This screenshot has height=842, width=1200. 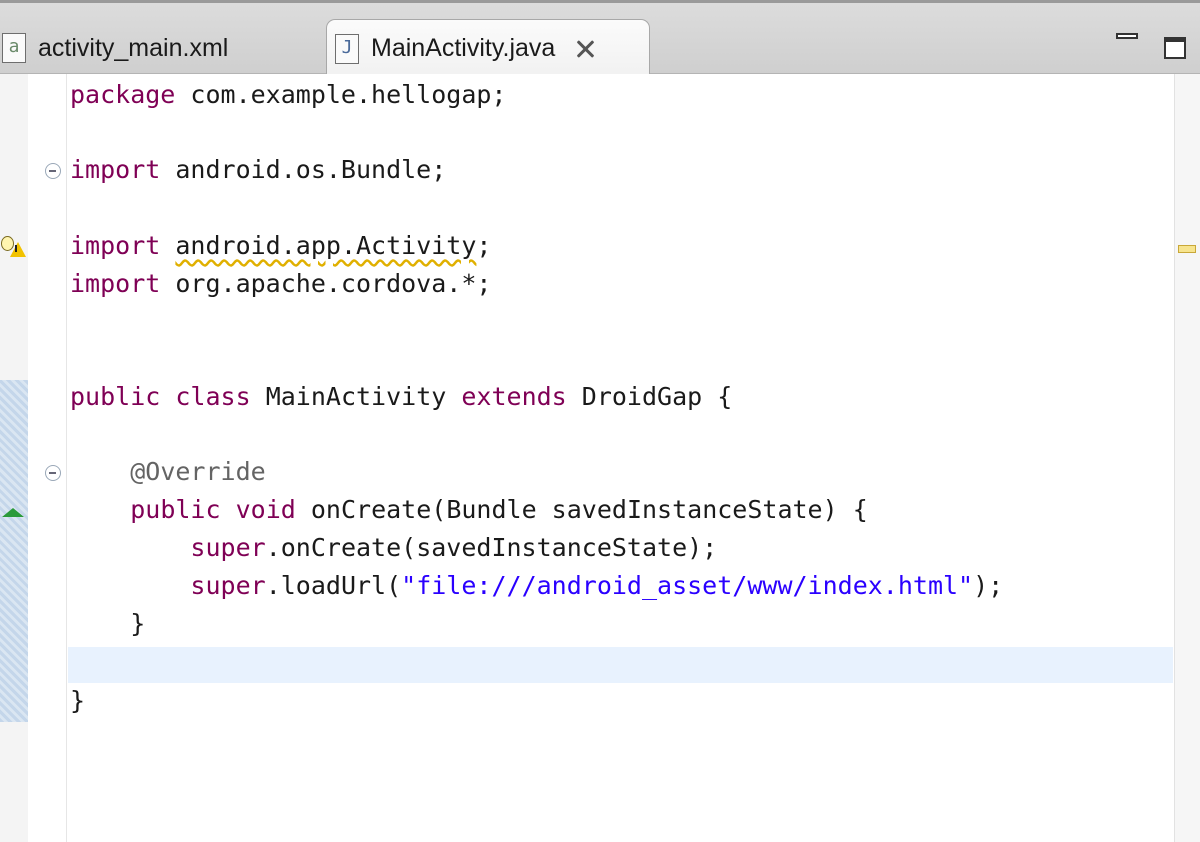 I want to click on keyword: package, so click(x=123, y=94).